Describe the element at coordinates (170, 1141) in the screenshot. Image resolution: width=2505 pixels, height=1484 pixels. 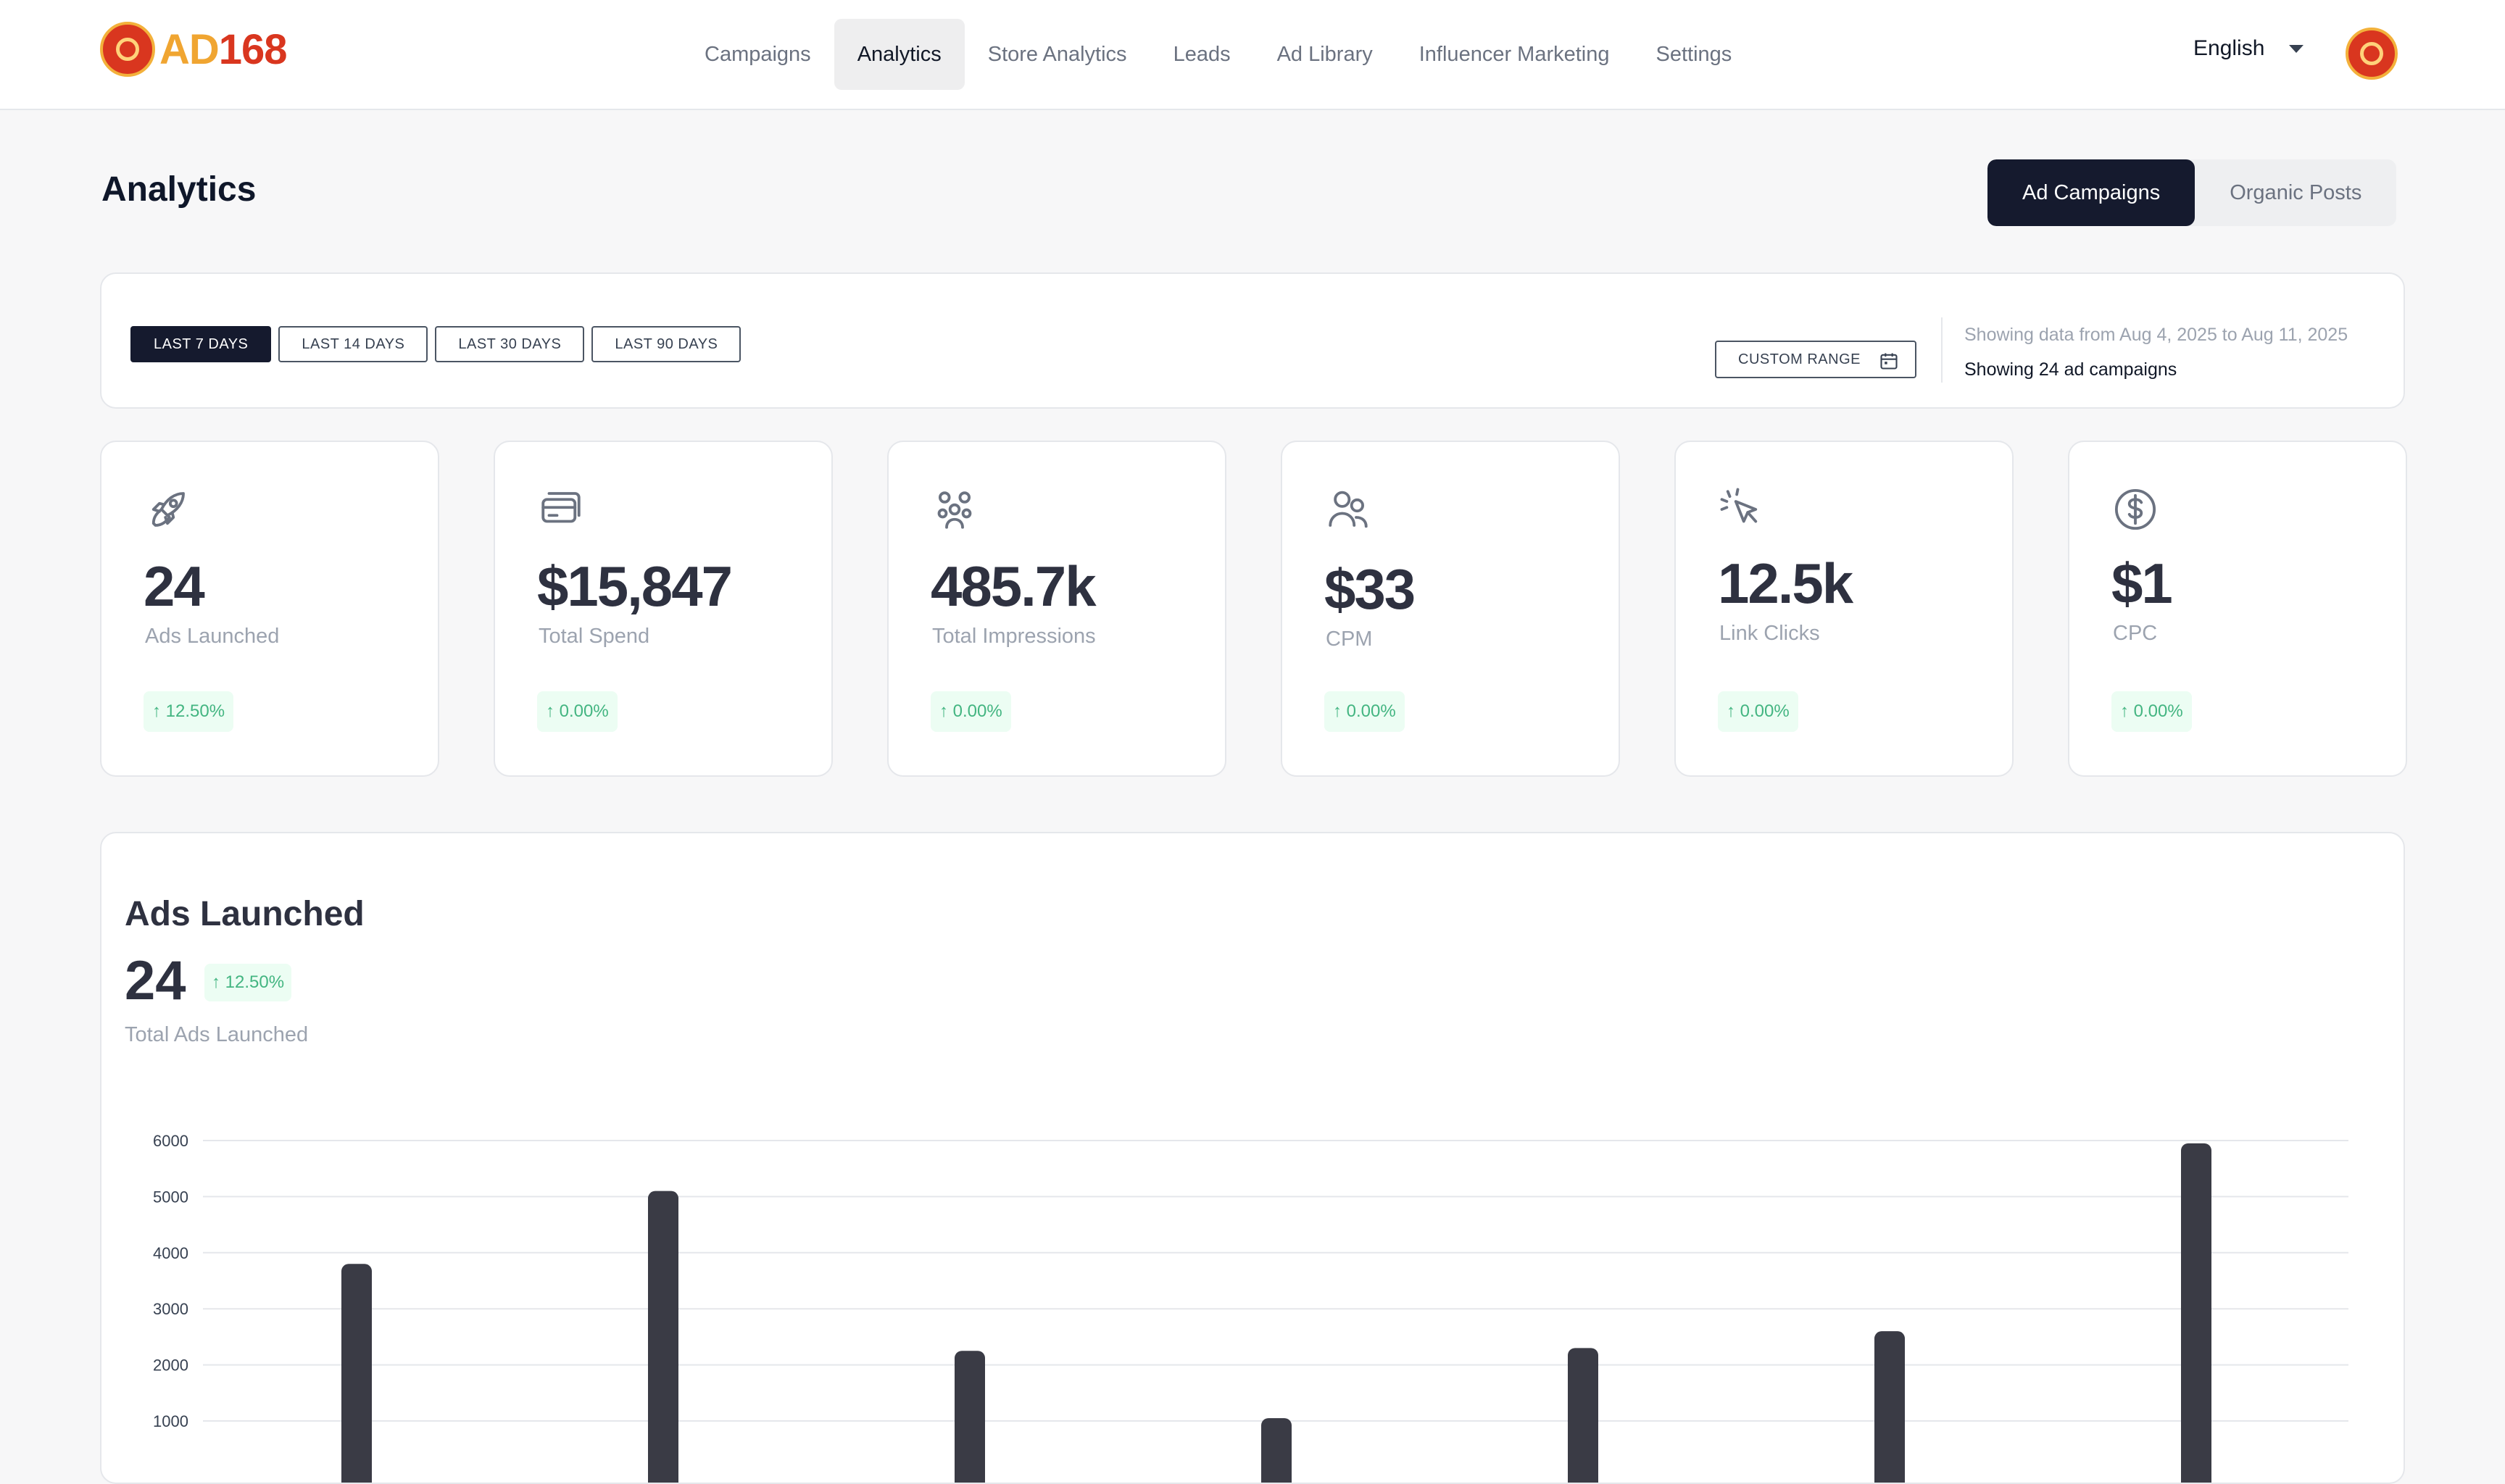
I see `y-tick-label: 6000` at that location.